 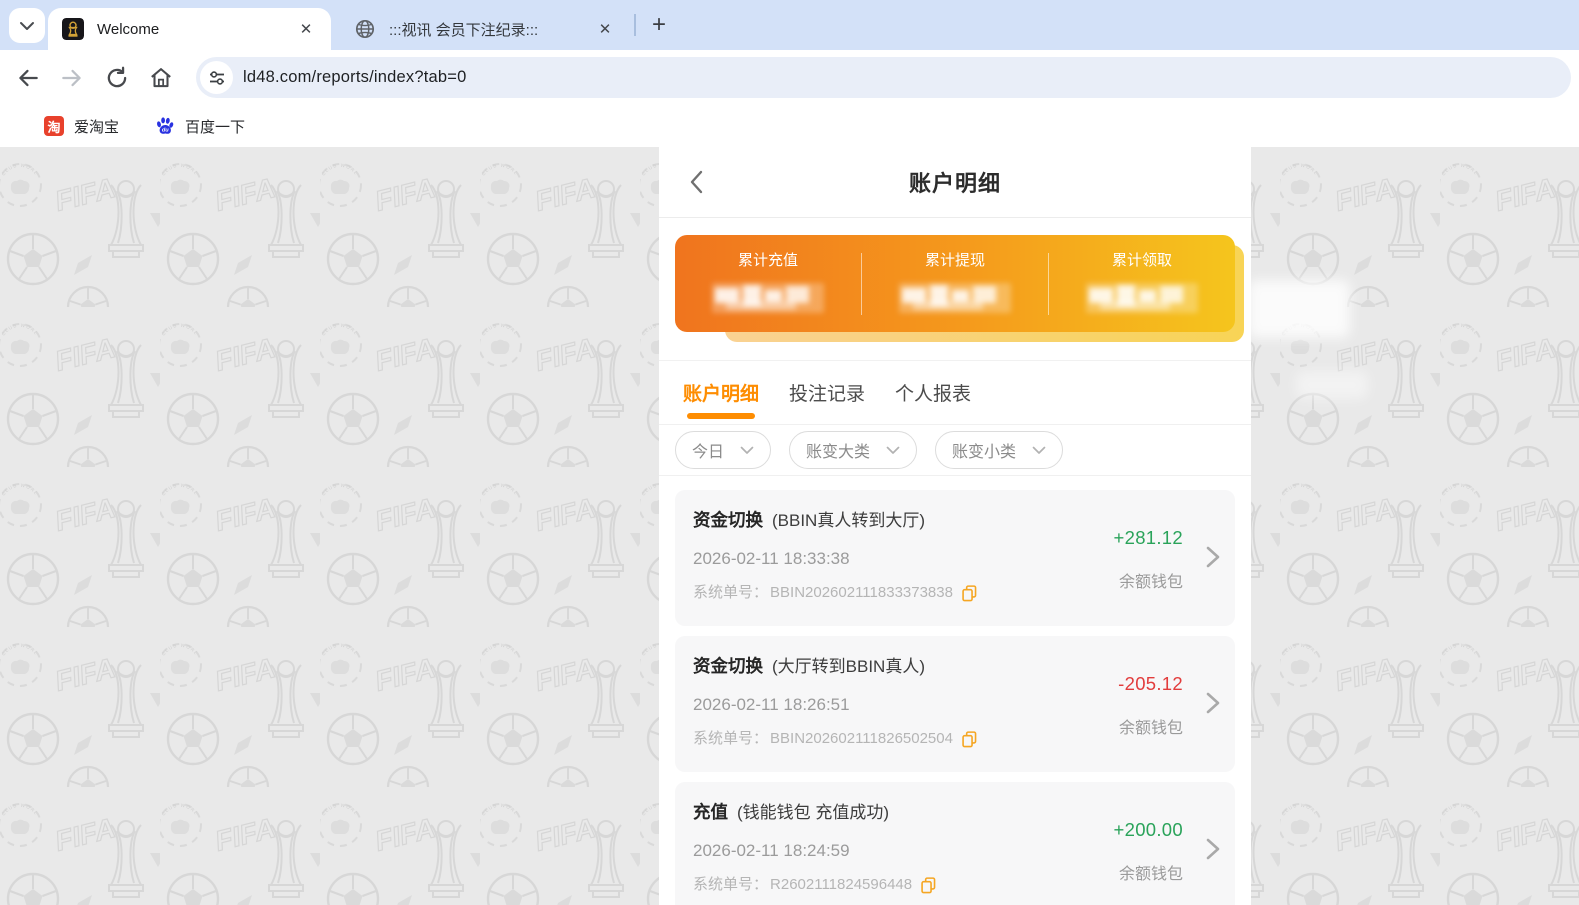 What do you see at coordinates (861, 592) in the screenshot?
I see `tx-order-number: BBIN202602111833373838` at bounding box center [861, 592].